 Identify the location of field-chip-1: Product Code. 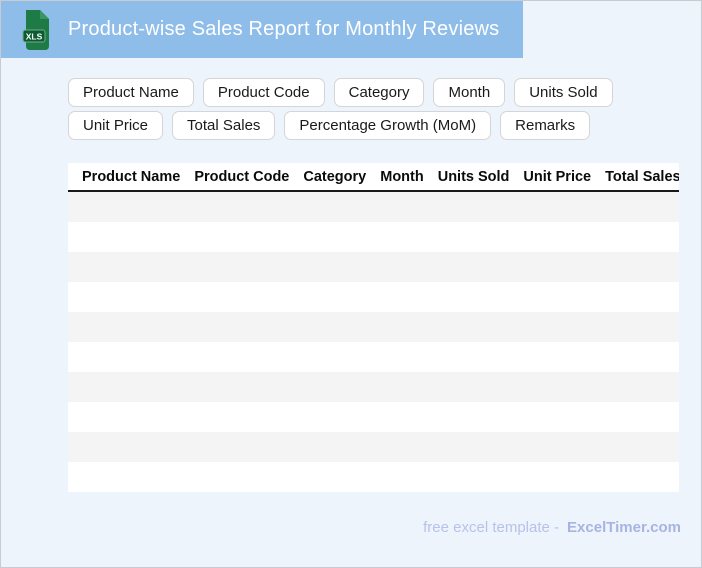
(263, 92).